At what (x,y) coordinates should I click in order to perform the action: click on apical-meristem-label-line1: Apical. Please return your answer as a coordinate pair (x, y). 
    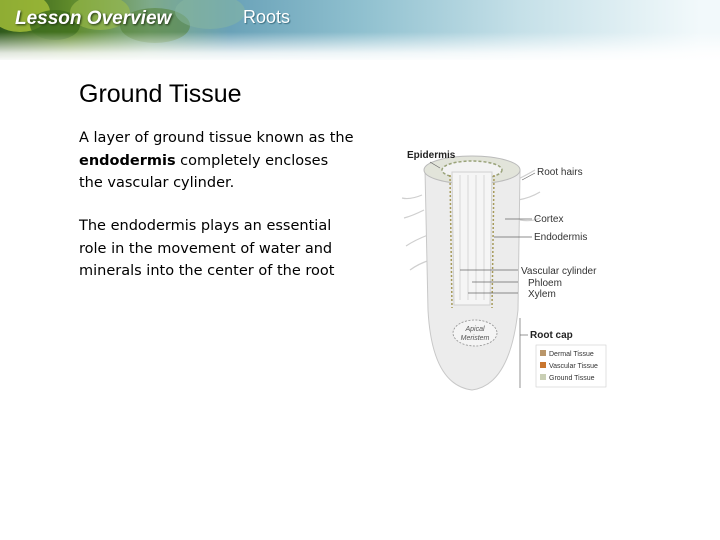
    Looking at the image, I should click on (474, 329).